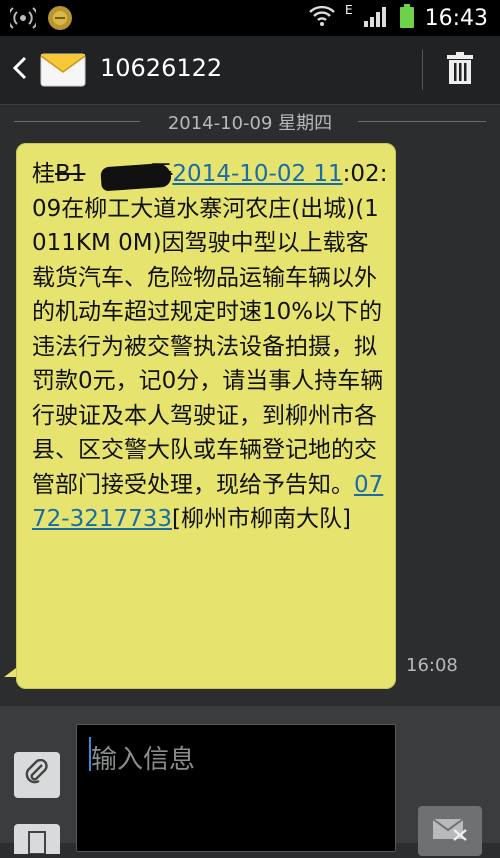 This screenshot has height=858, width=500. What do you see at coordinates (37, 844) in the screenshot?
I see `document-icon` at bounding box center [37, 844].